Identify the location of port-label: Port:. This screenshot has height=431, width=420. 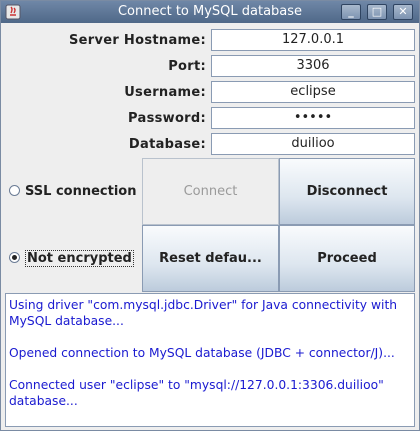
(187, 66).